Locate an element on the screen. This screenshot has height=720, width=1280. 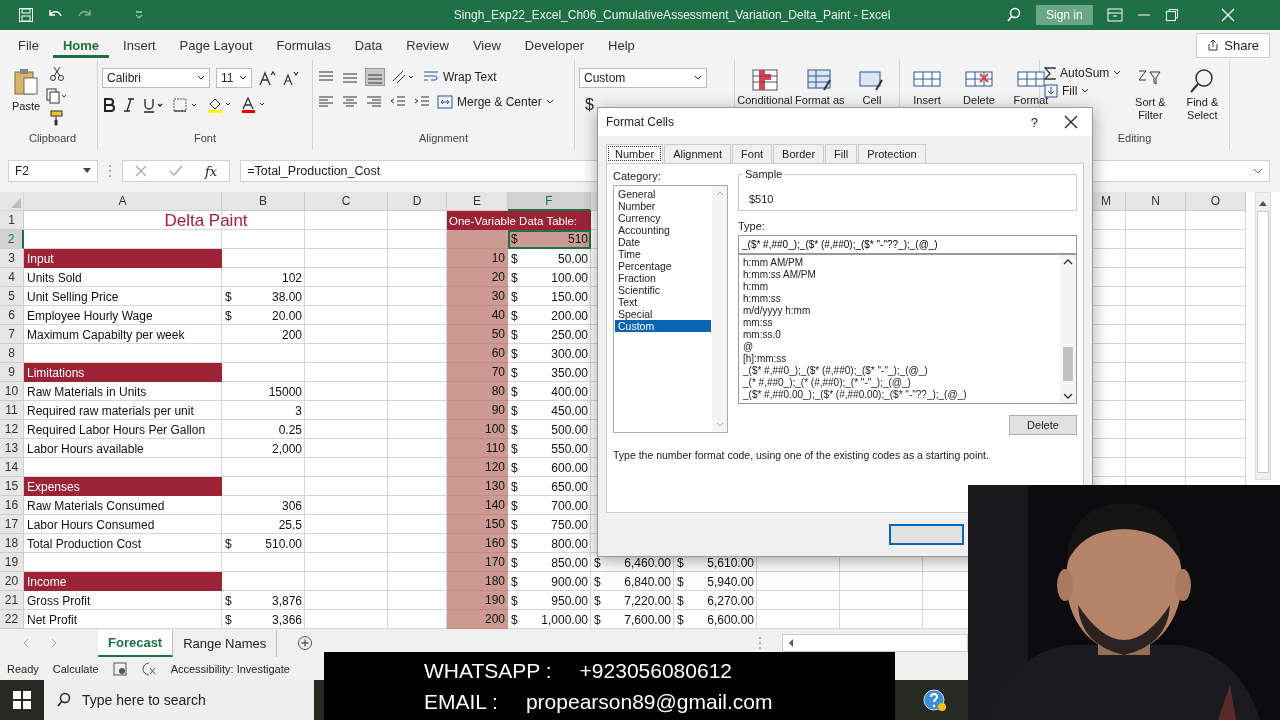
format-item: _(* #,##0_);_(* (#,##0);_(* "-"_);_(@_) is located at coordinates (899, 383).